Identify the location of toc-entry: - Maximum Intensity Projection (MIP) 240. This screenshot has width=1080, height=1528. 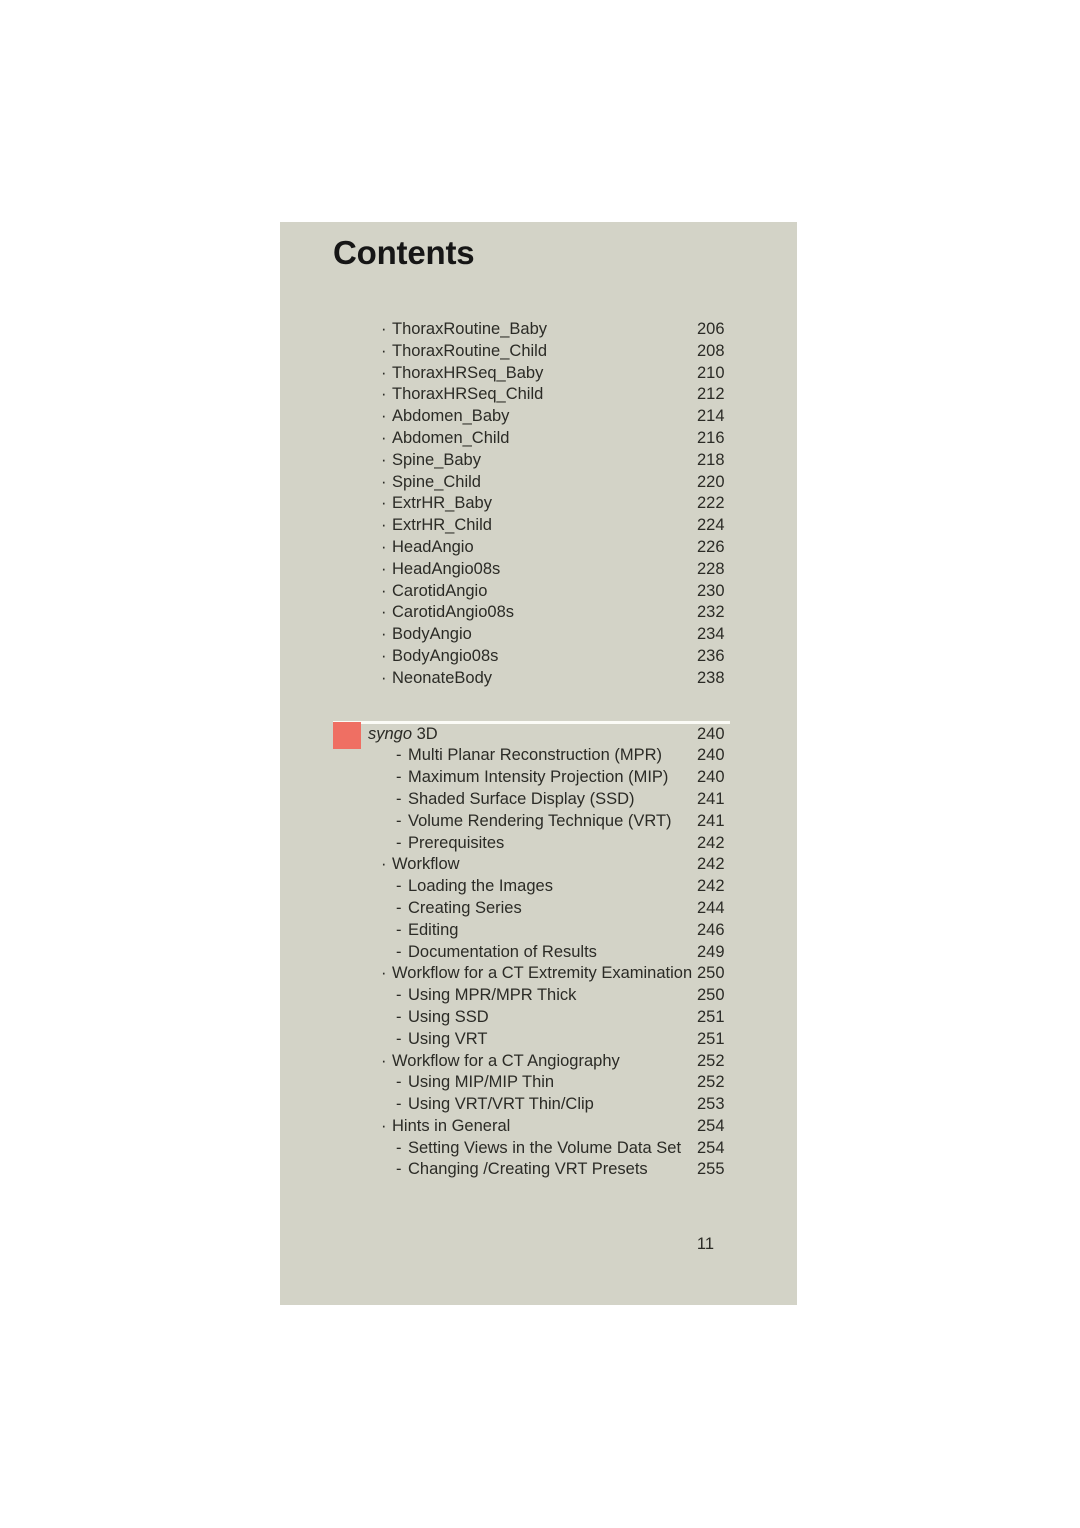
(538, 778).